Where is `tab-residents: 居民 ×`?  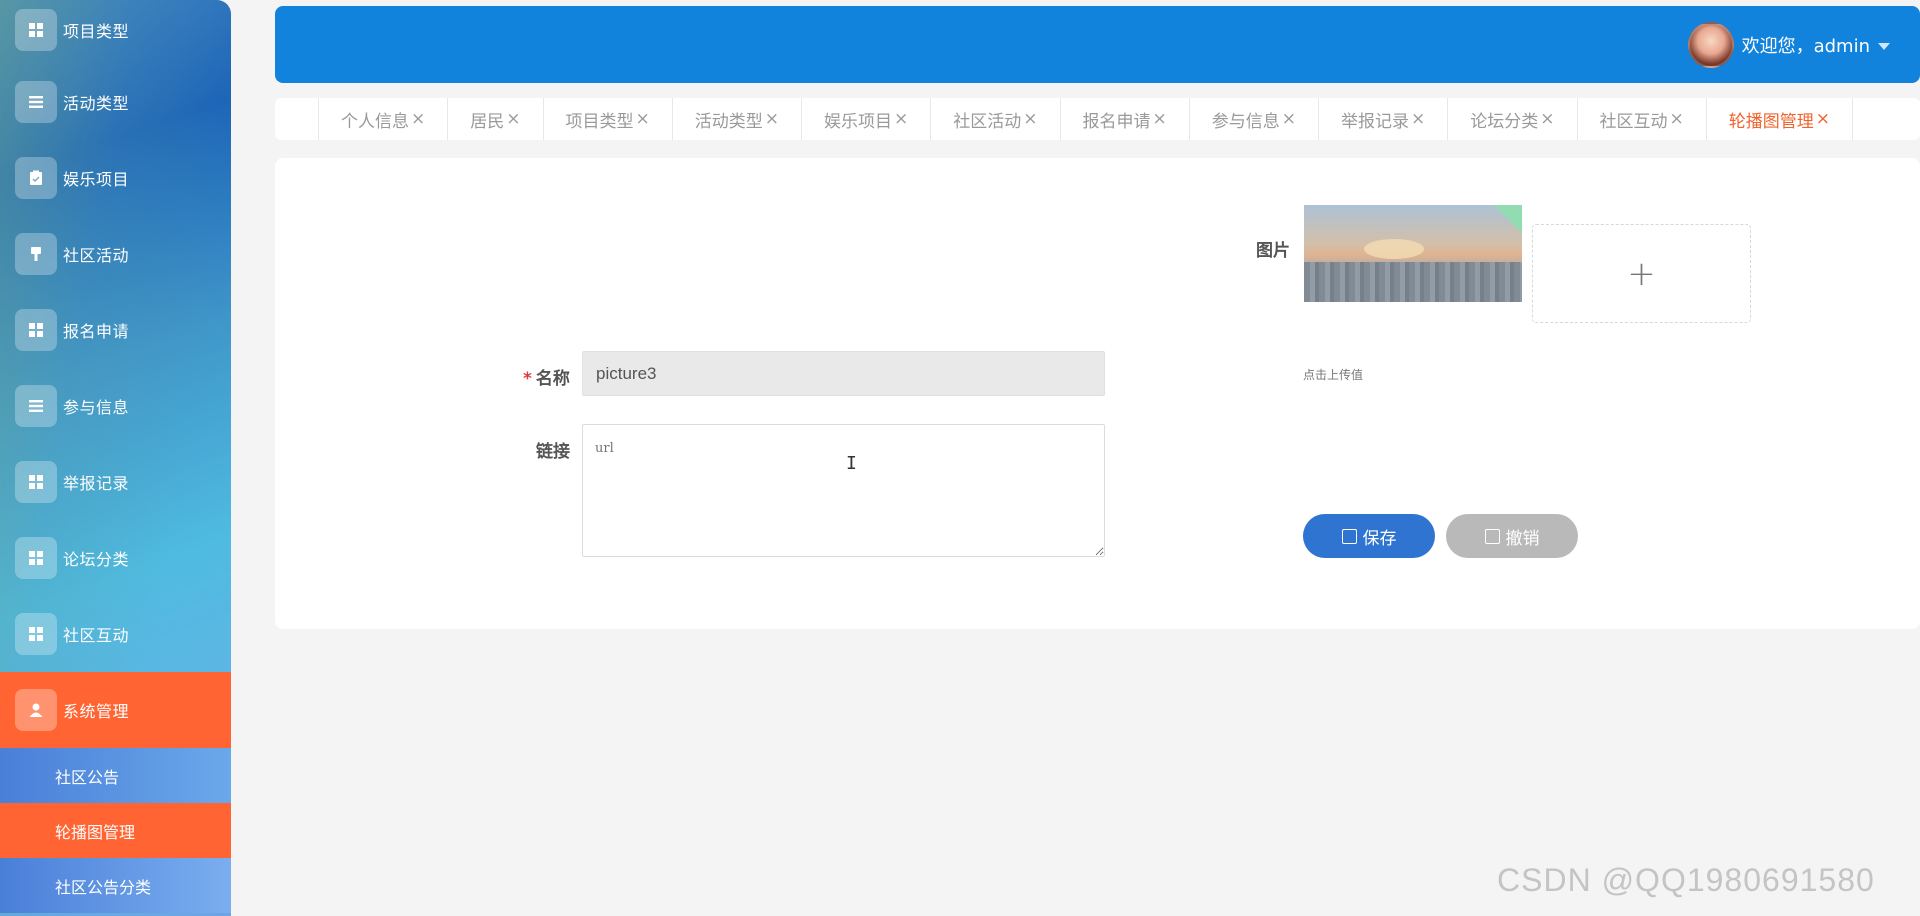
tab-residents: 居民 × is located at coordinates (496, 119).